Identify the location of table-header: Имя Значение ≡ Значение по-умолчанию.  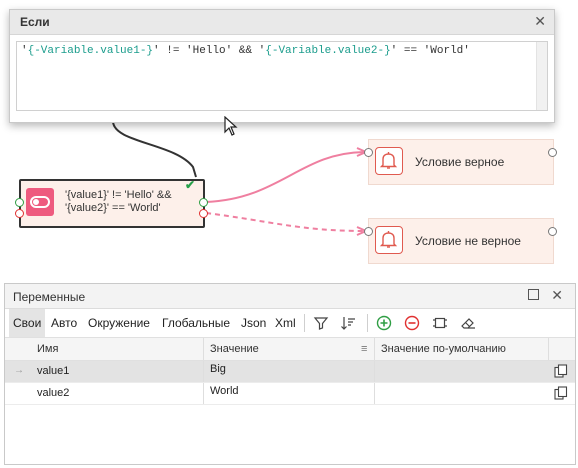
(290, 349).